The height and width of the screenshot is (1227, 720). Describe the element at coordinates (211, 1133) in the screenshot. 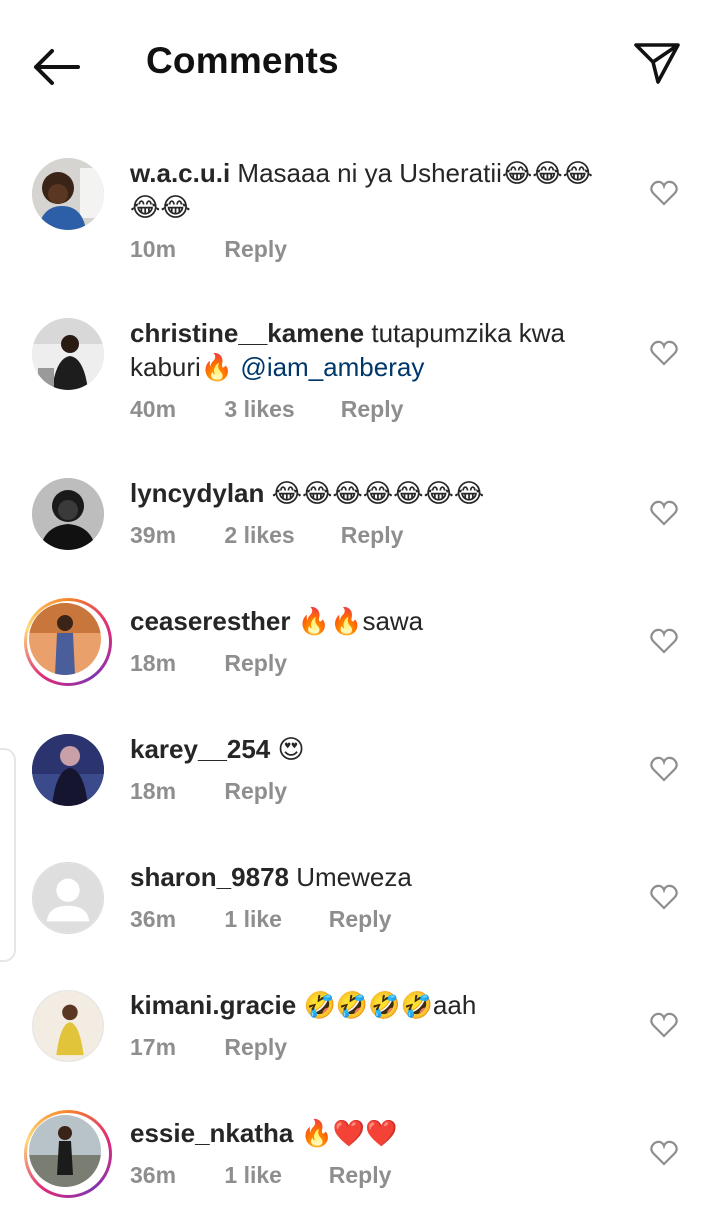

I see `comment-username: essie_nkatha` at that location.